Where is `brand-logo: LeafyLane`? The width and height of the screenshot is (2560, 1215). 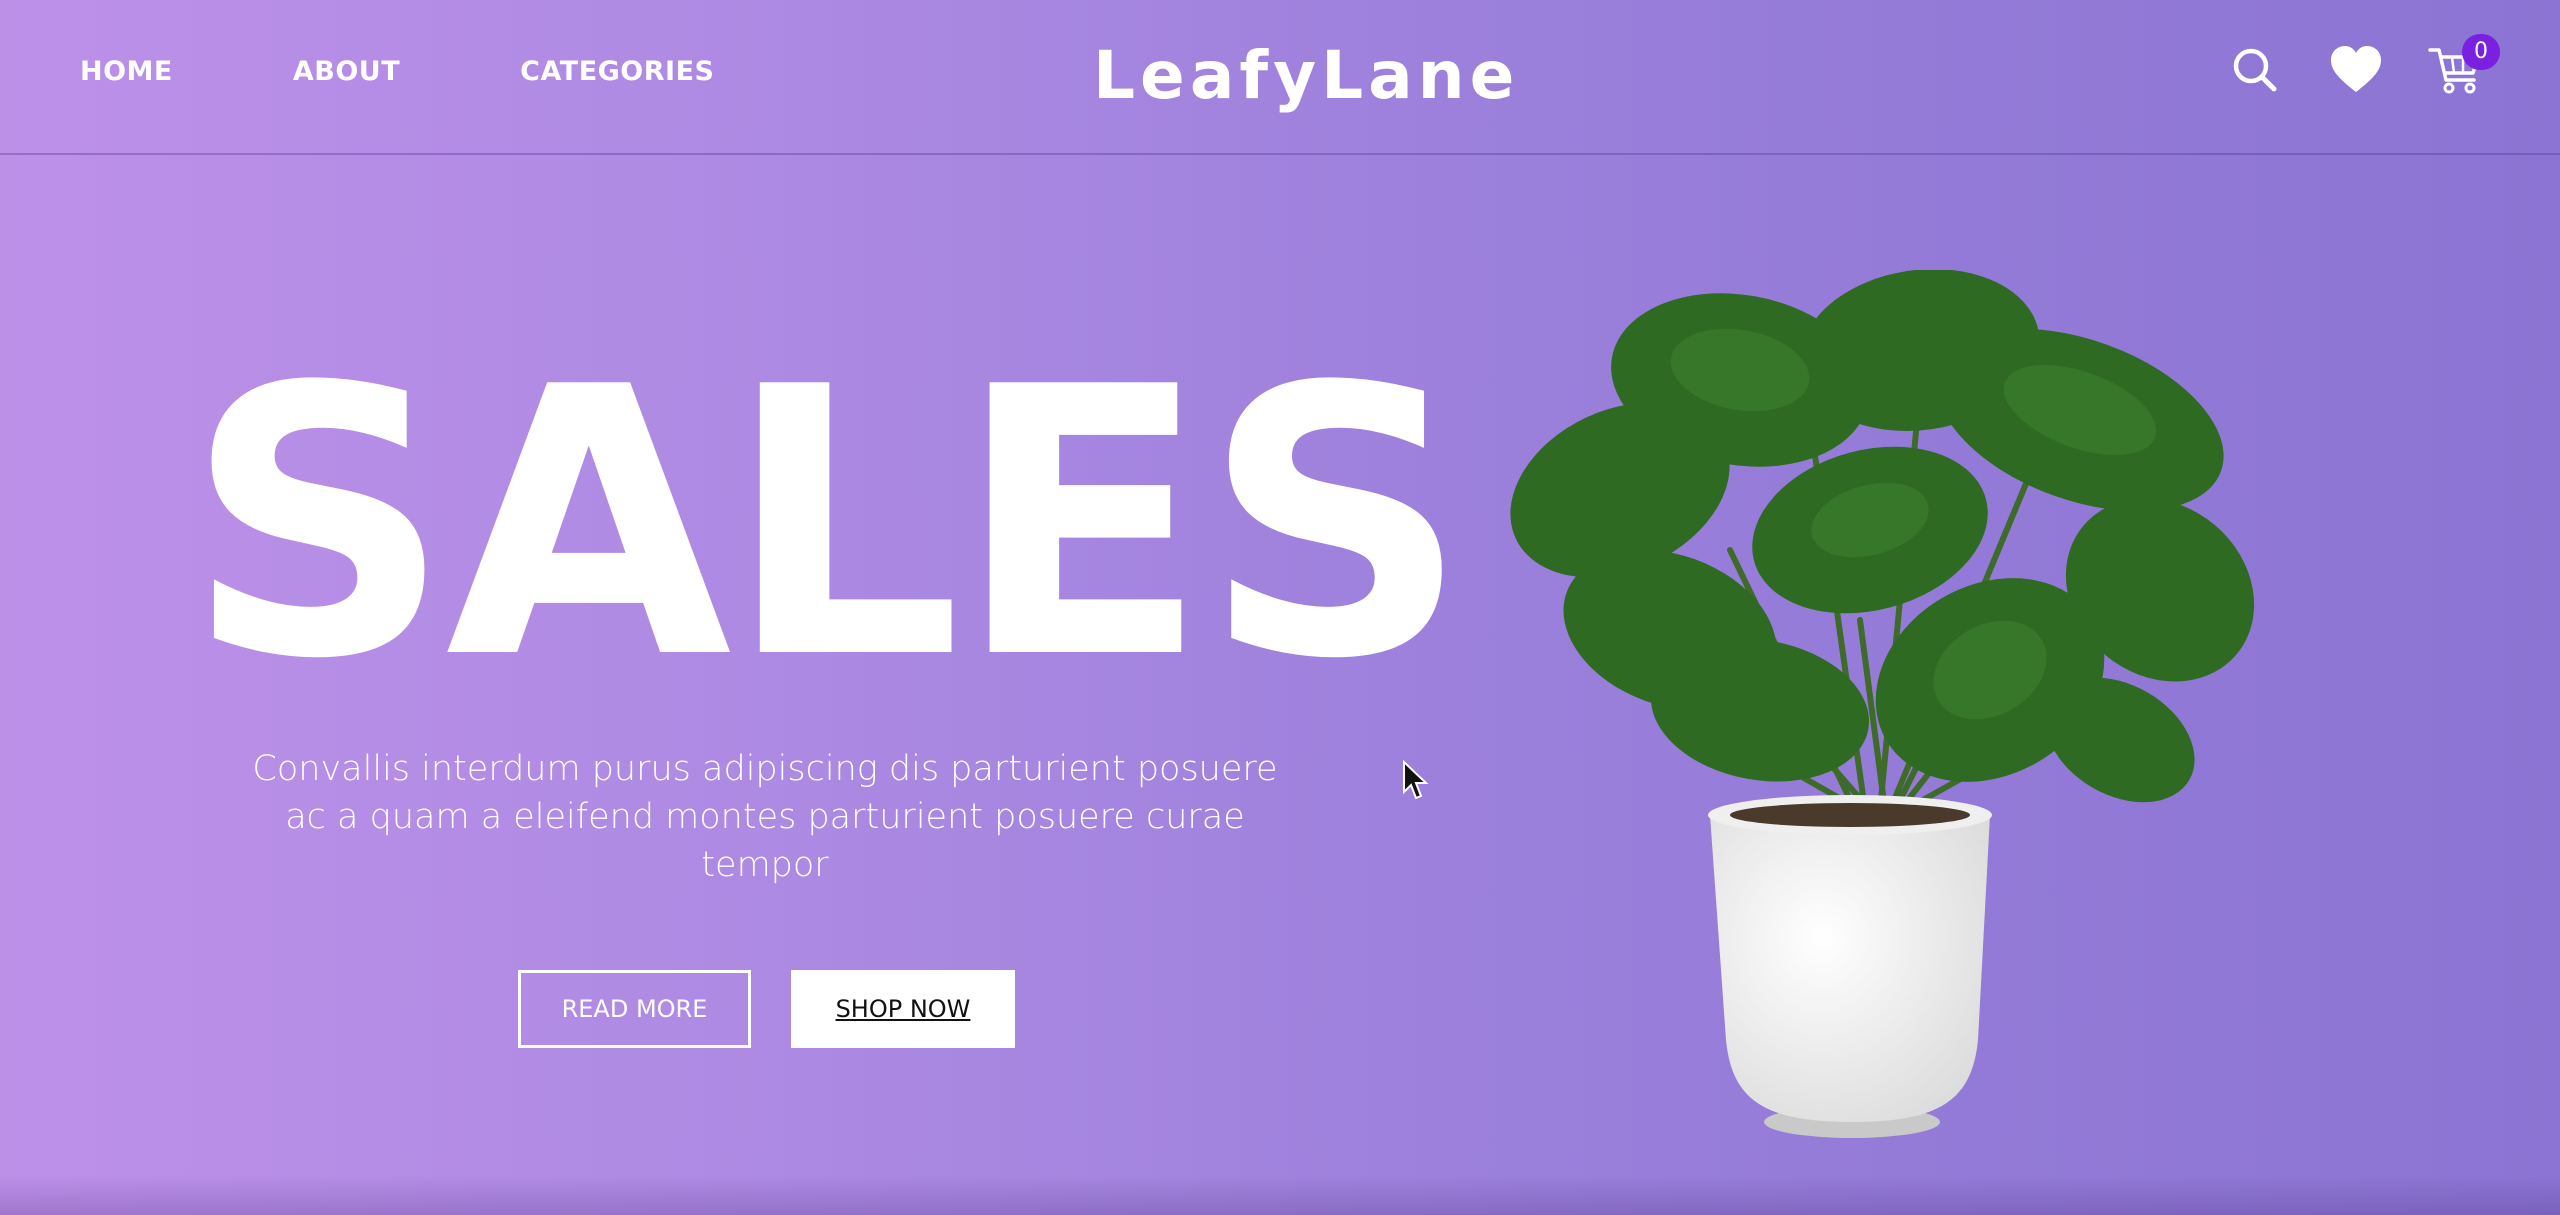
brand-logo: LeafyLane is located at coordinates (1306, 76).